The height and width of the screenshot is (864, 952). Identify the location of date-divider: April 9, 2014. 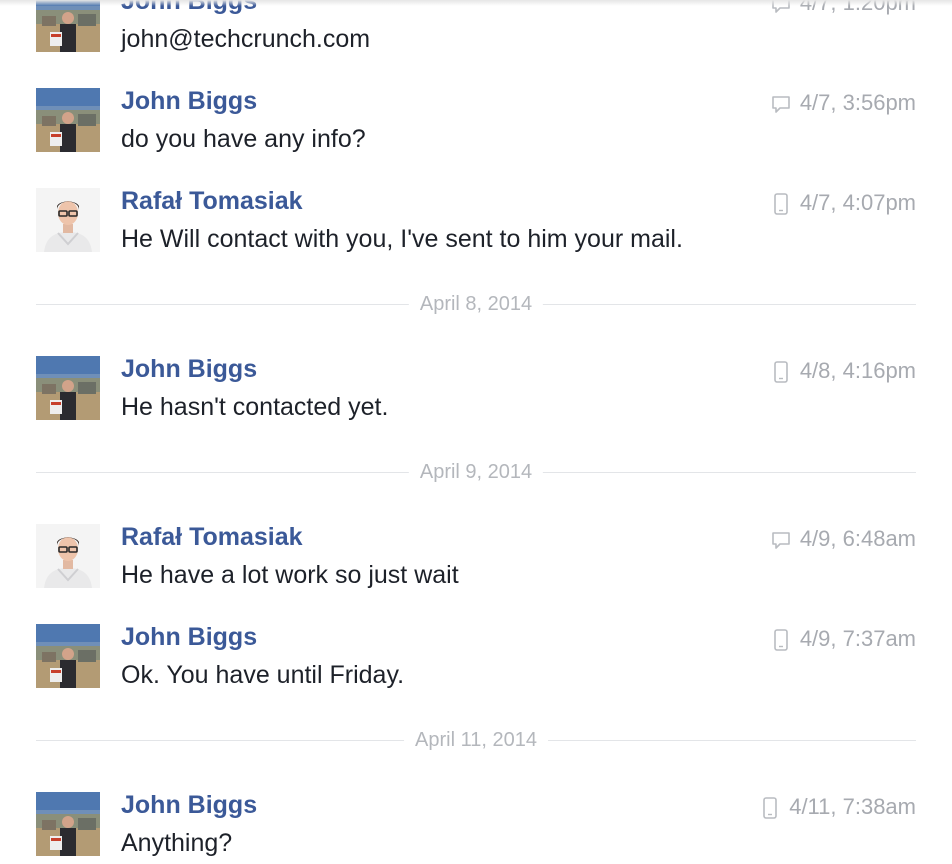
(476, 472).